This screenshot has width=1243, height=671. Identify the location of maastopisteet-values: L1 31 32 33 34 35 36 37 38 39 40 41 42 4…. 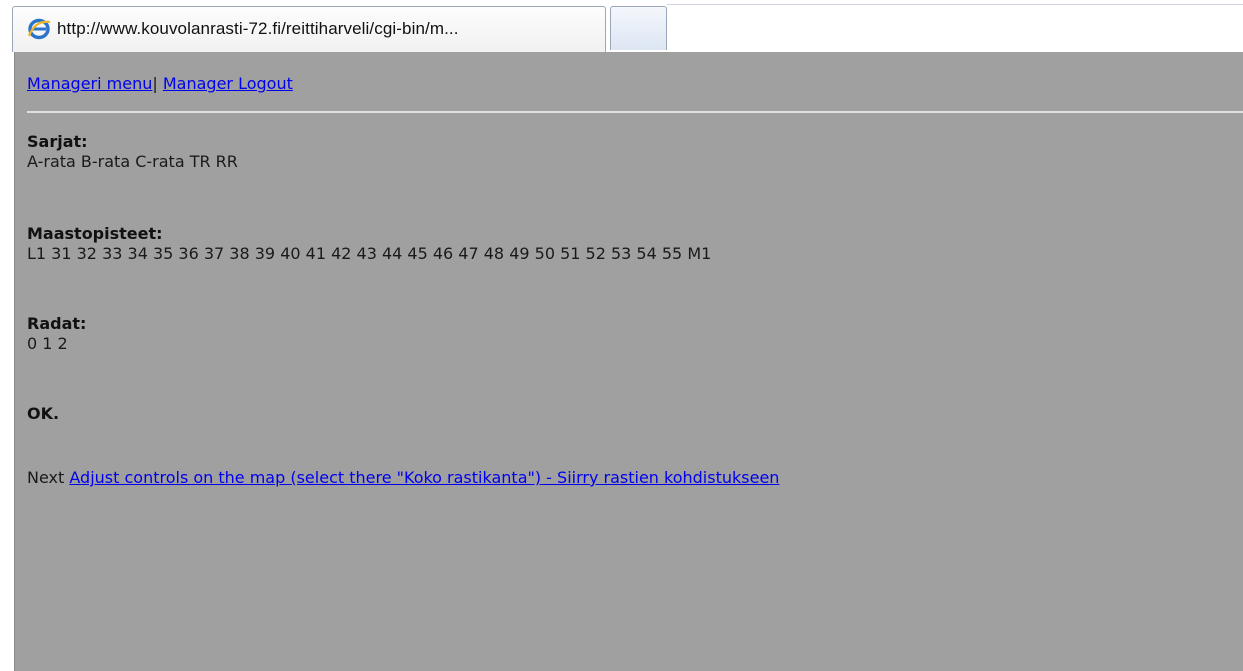
(369, 253).